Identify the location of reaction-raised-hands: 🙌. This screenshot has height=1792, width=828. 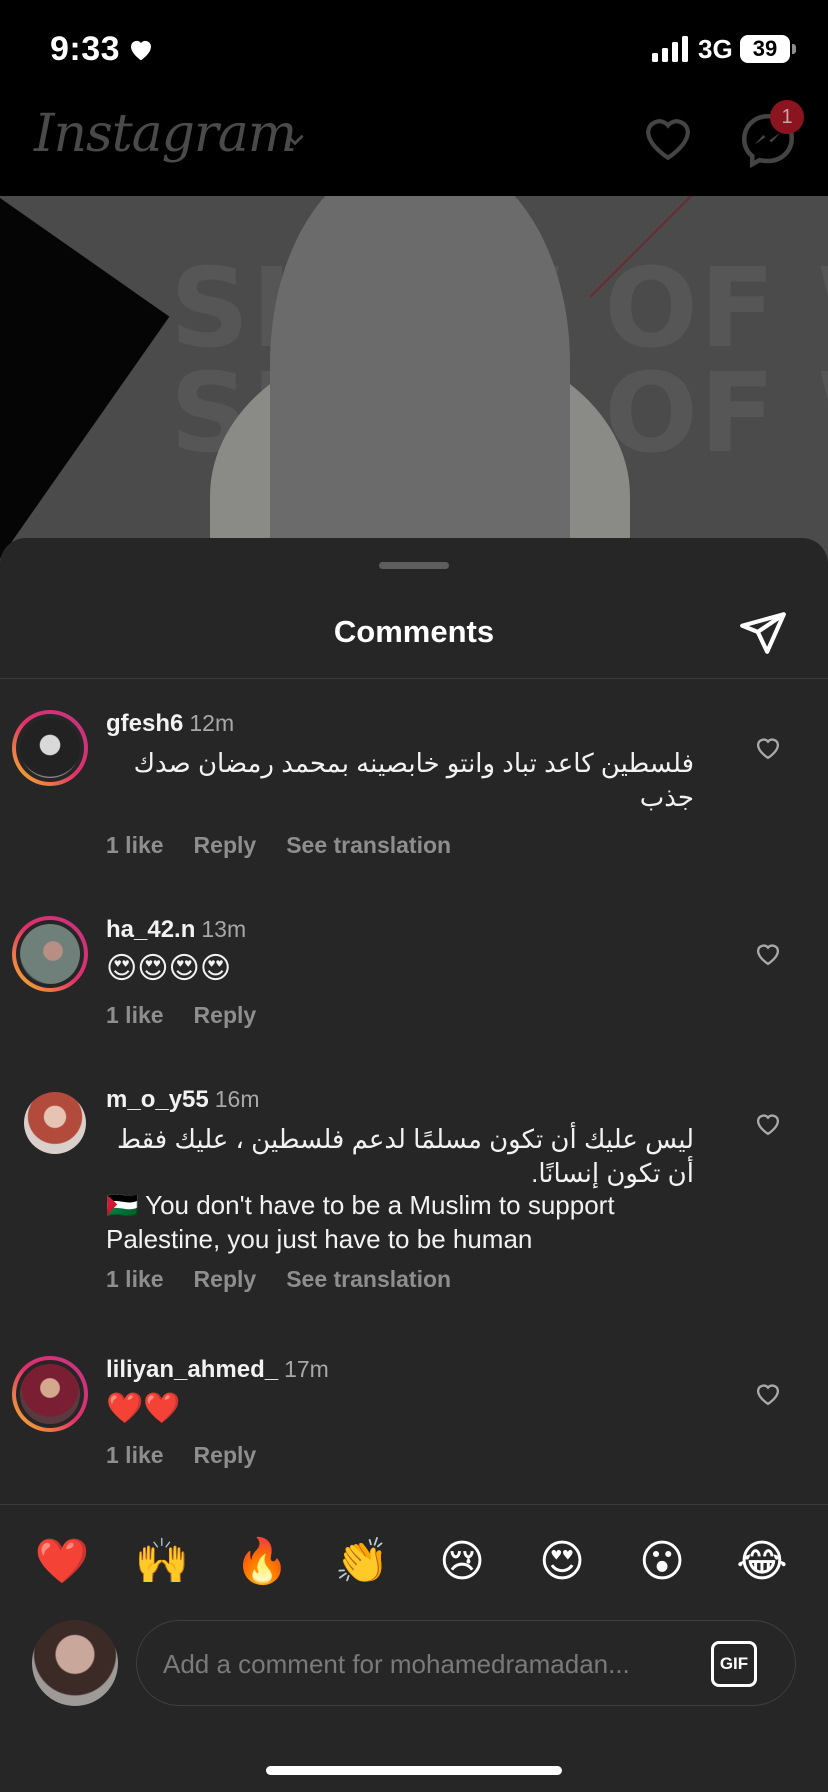
(162, 1562).